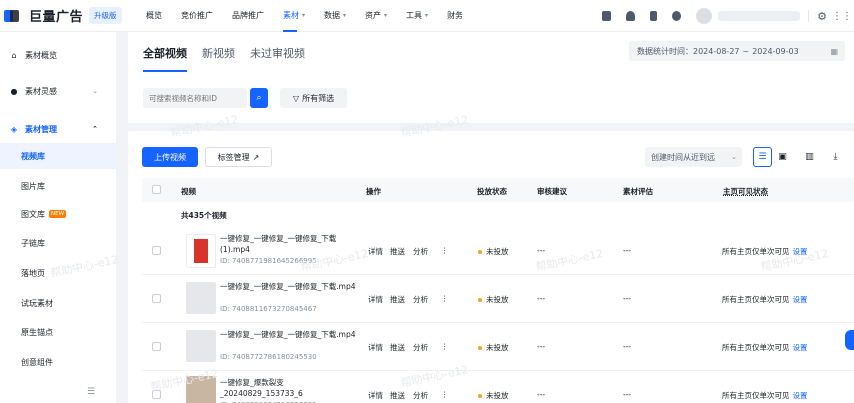  Describe the element at coordinates (294, 16) in the screenshot. I see `nav-item-material: 素材 ▾` at that location.